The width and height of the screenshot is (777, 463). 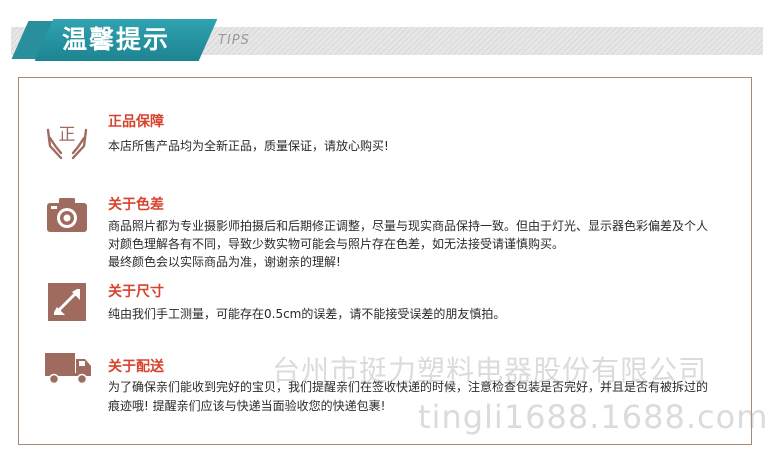 What do you see at coordinates (136, 205) in the screenshot?
I see `section-title-color: 关于色差` at bounding box center [136, 205].